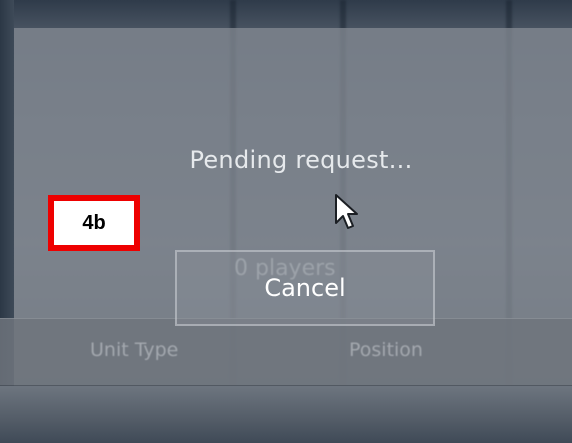  Describe the element at coordinates (94, 223) in the screenshot. I see `step-annotation-badge: 4b` at that location.